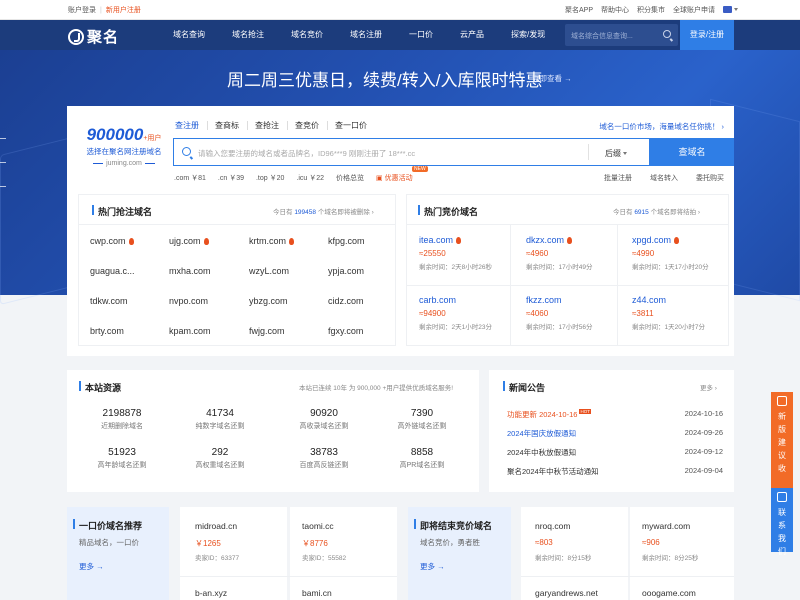  I want to click on fixed-price-domain: b-an.xyz, so click(211, 593).